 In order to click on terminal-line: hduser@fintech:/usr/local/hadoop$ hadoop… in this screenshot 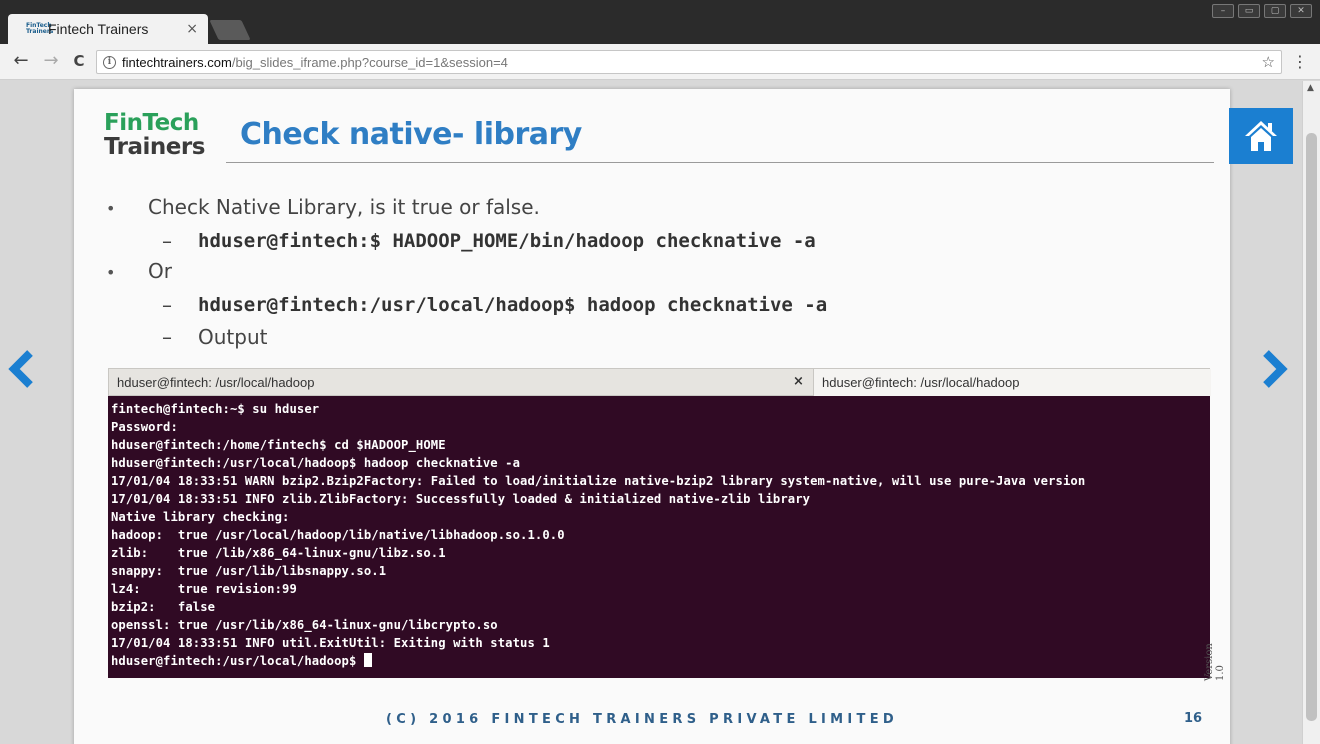, I will do `click(316, 463)`.